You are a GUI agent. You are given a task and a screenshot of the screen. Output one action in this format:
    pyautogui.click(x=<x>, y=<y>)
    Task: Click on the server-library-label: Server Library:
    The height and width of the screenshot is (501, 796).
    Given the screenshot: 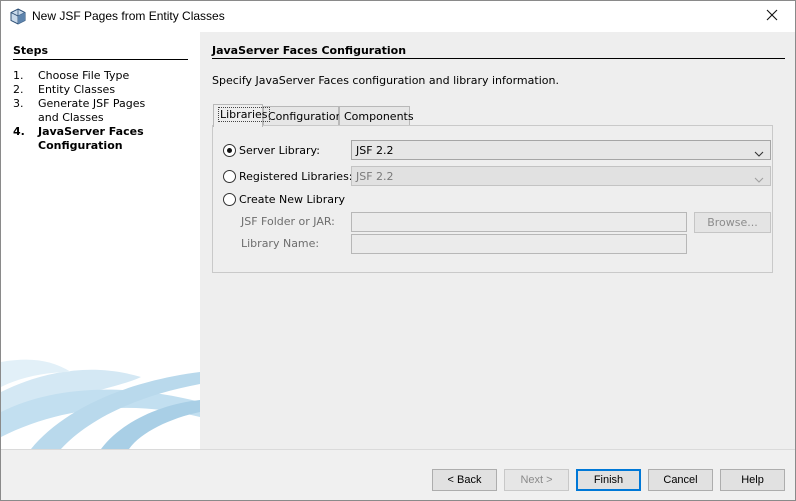 What is the action you would take?
    pyautogui.click(x=279, y=150)
    